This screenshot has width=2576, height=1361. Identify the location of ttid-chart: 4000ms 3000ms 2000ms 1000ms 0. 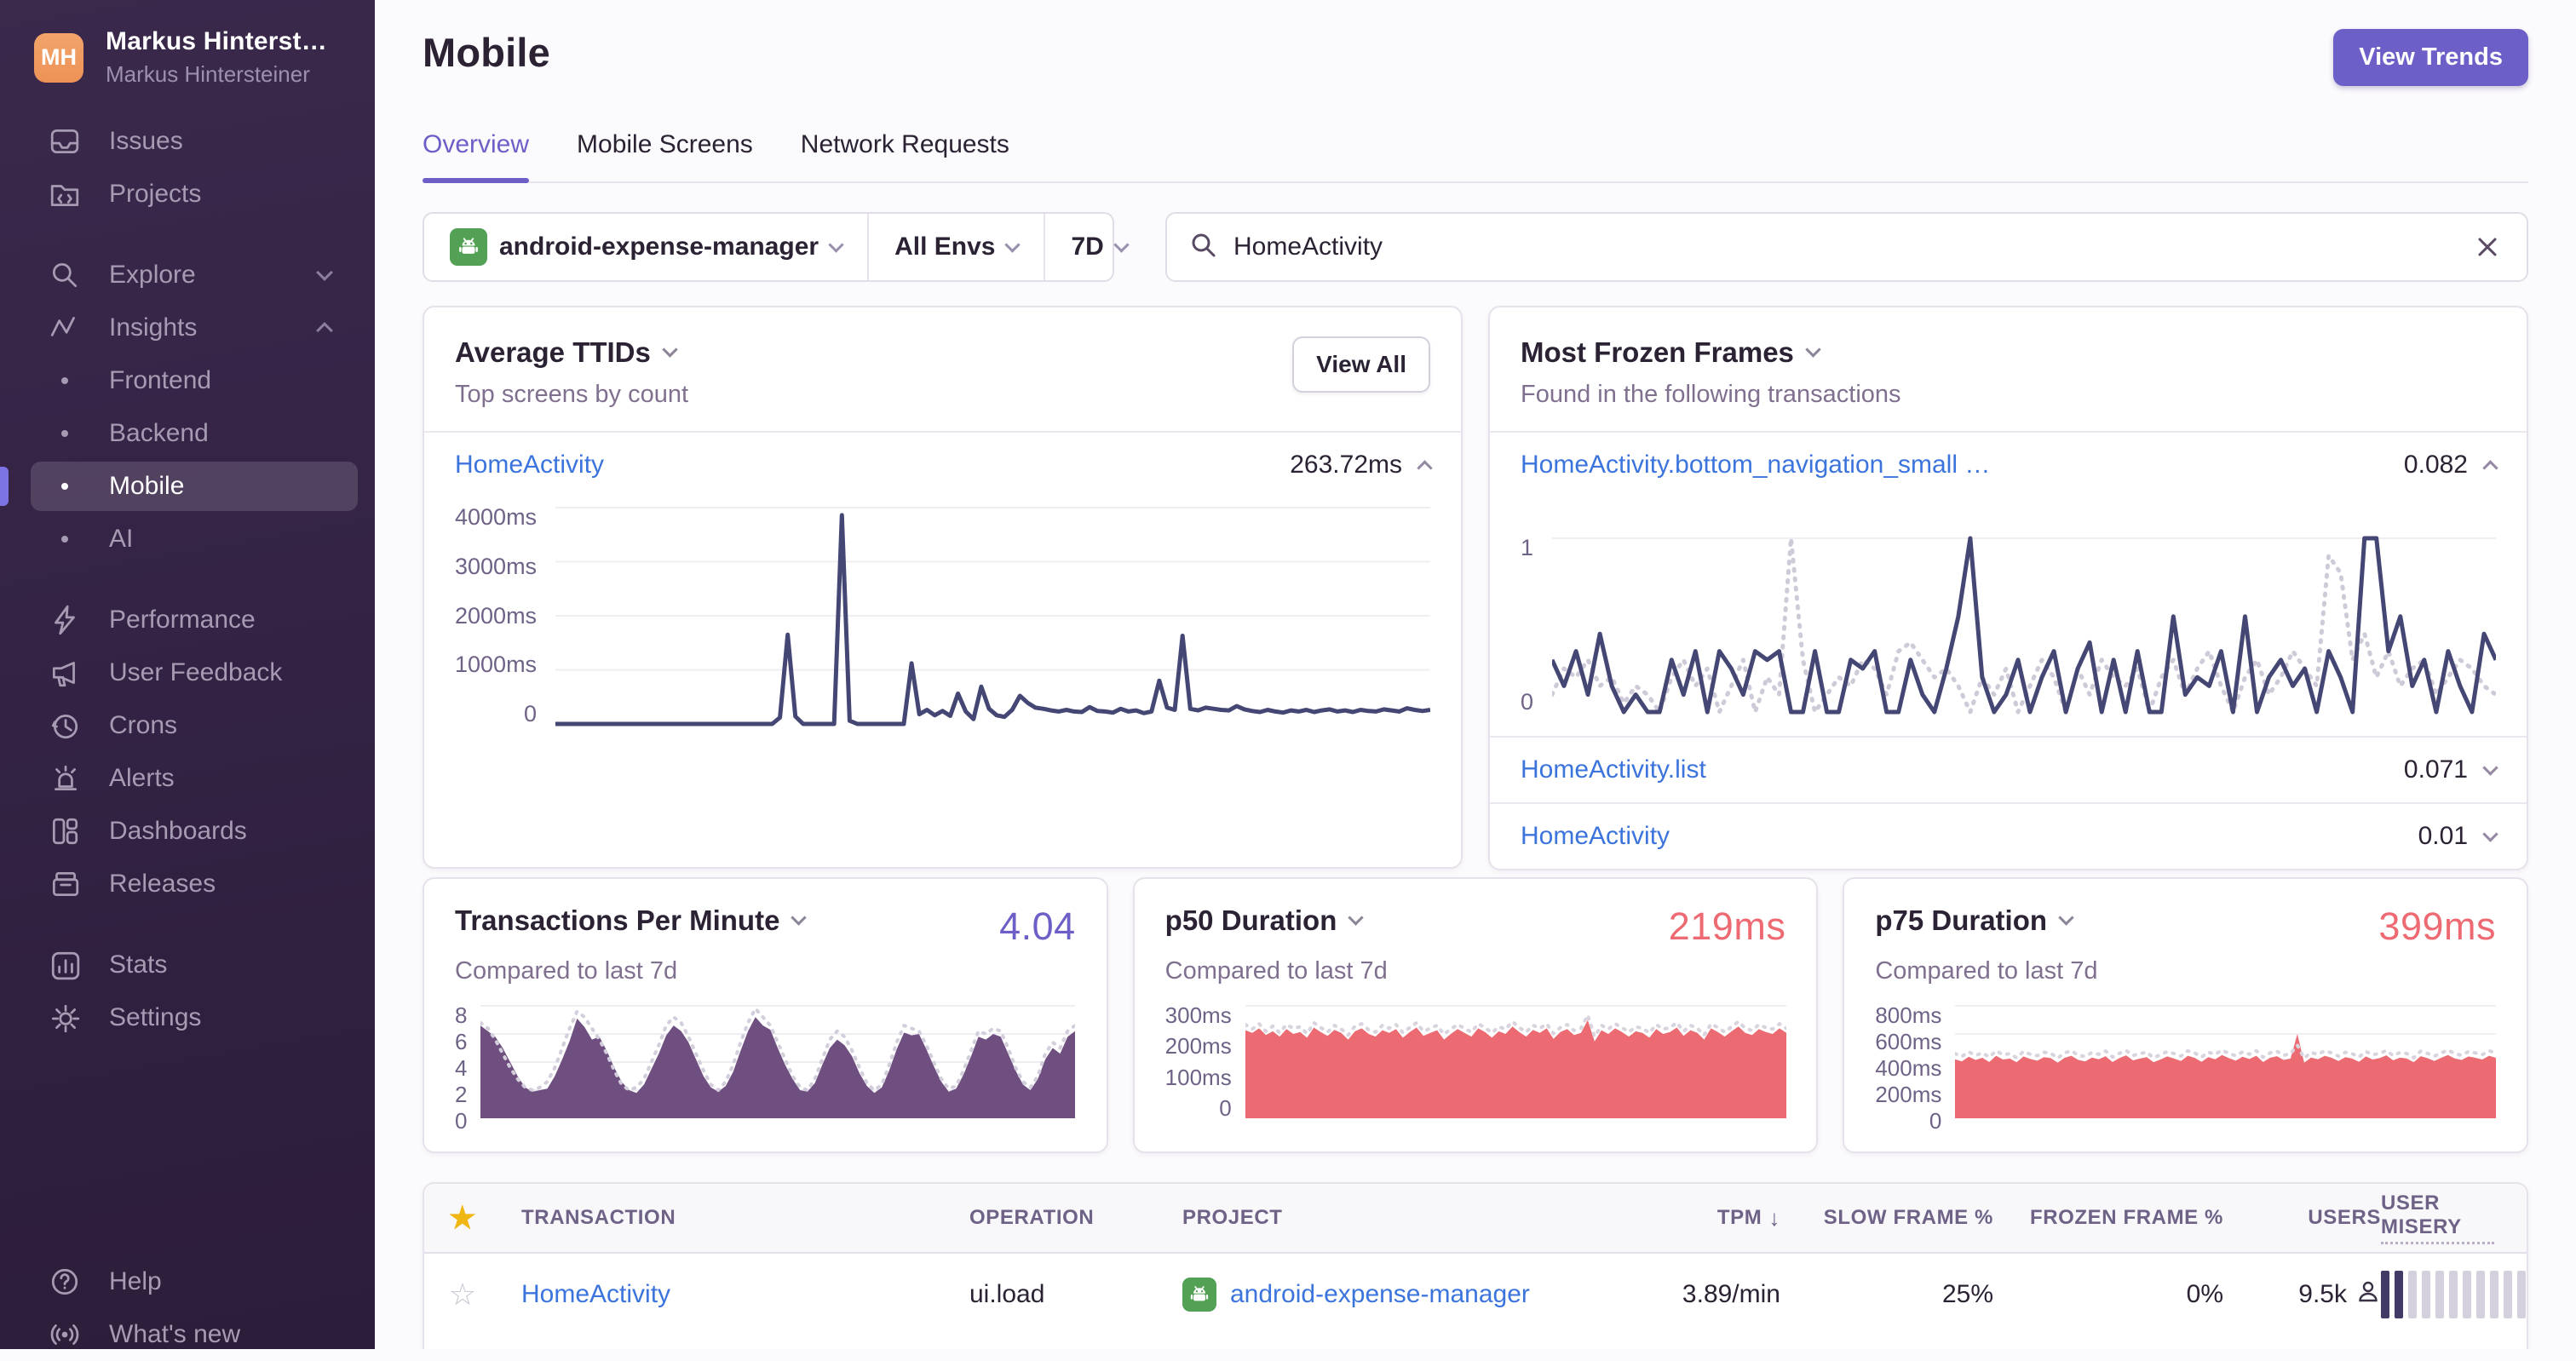
(943, 615).